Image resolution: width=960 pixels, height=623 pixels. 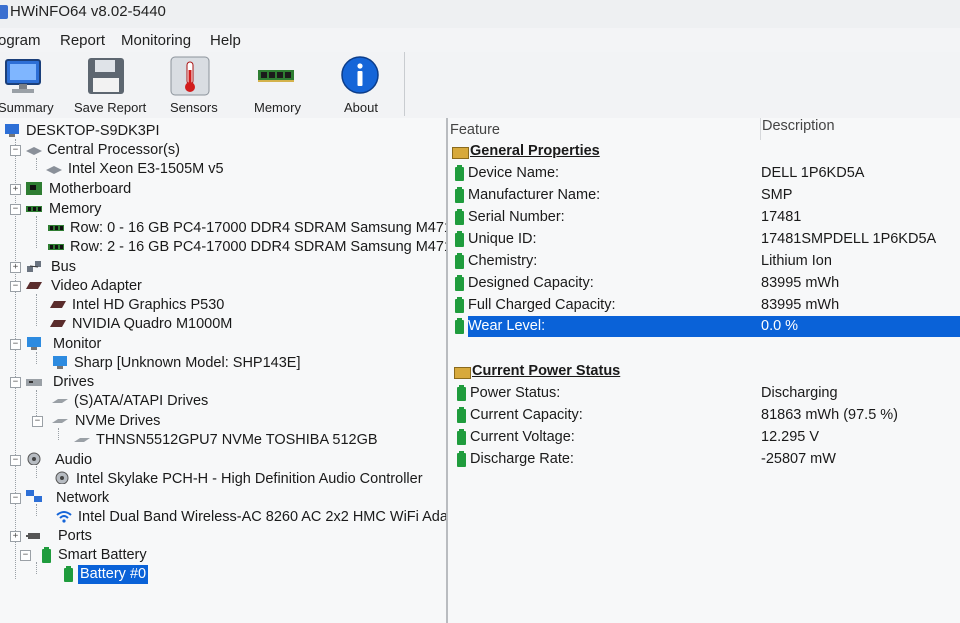 I want to click on tree-label-selected: Battery #0, so click(x=113, y=574).